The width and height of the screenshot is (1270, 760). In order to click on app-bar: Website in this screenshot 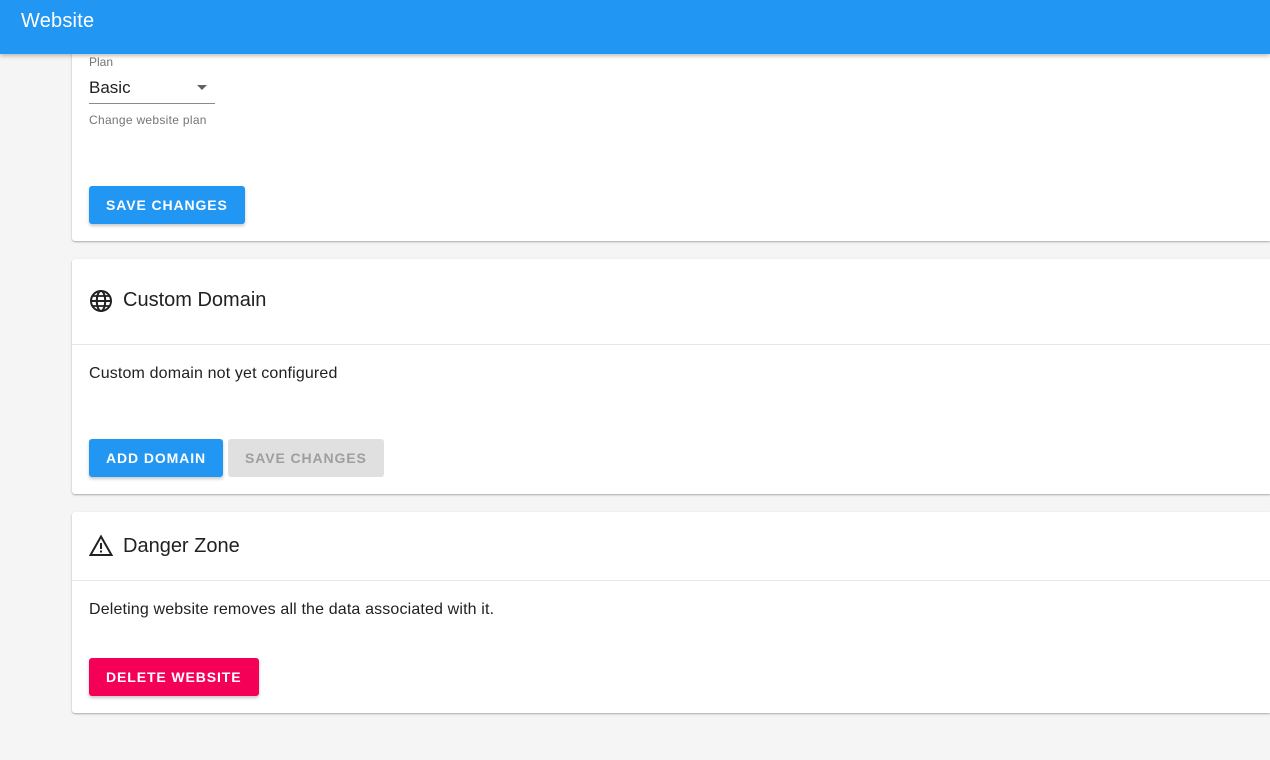, I will do `click(635, 27)`.